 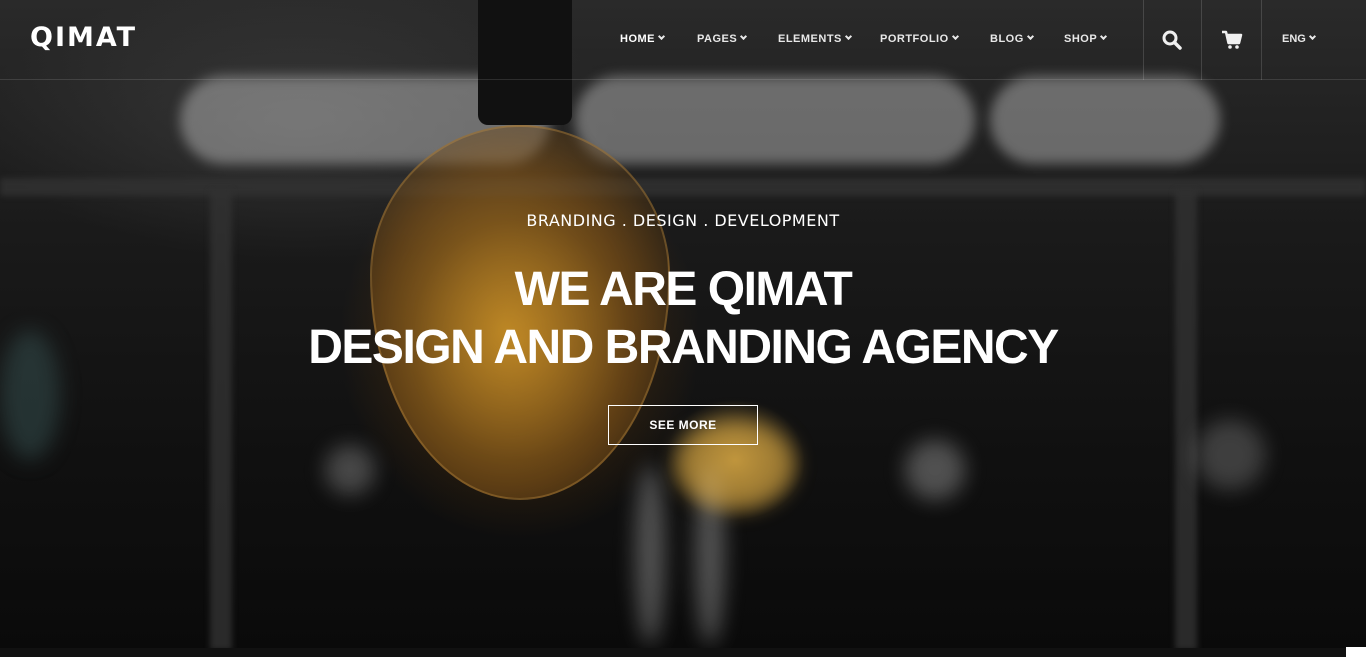 I want to click on nav-item-label: HOME, so click(x=637, y=39).